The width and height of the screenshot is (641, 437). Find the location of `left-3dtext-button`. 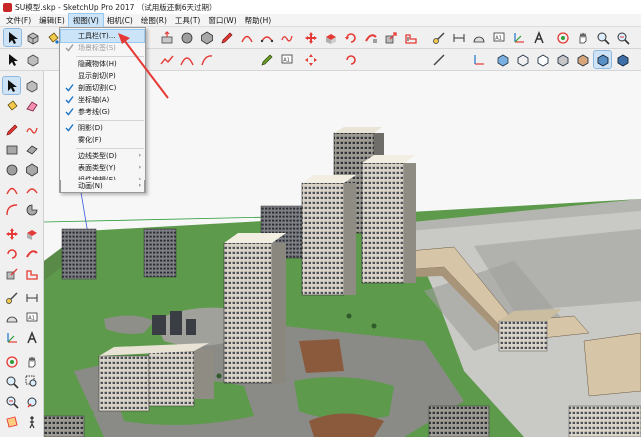

left-3dtext-button is located at coordinates (31, 337).